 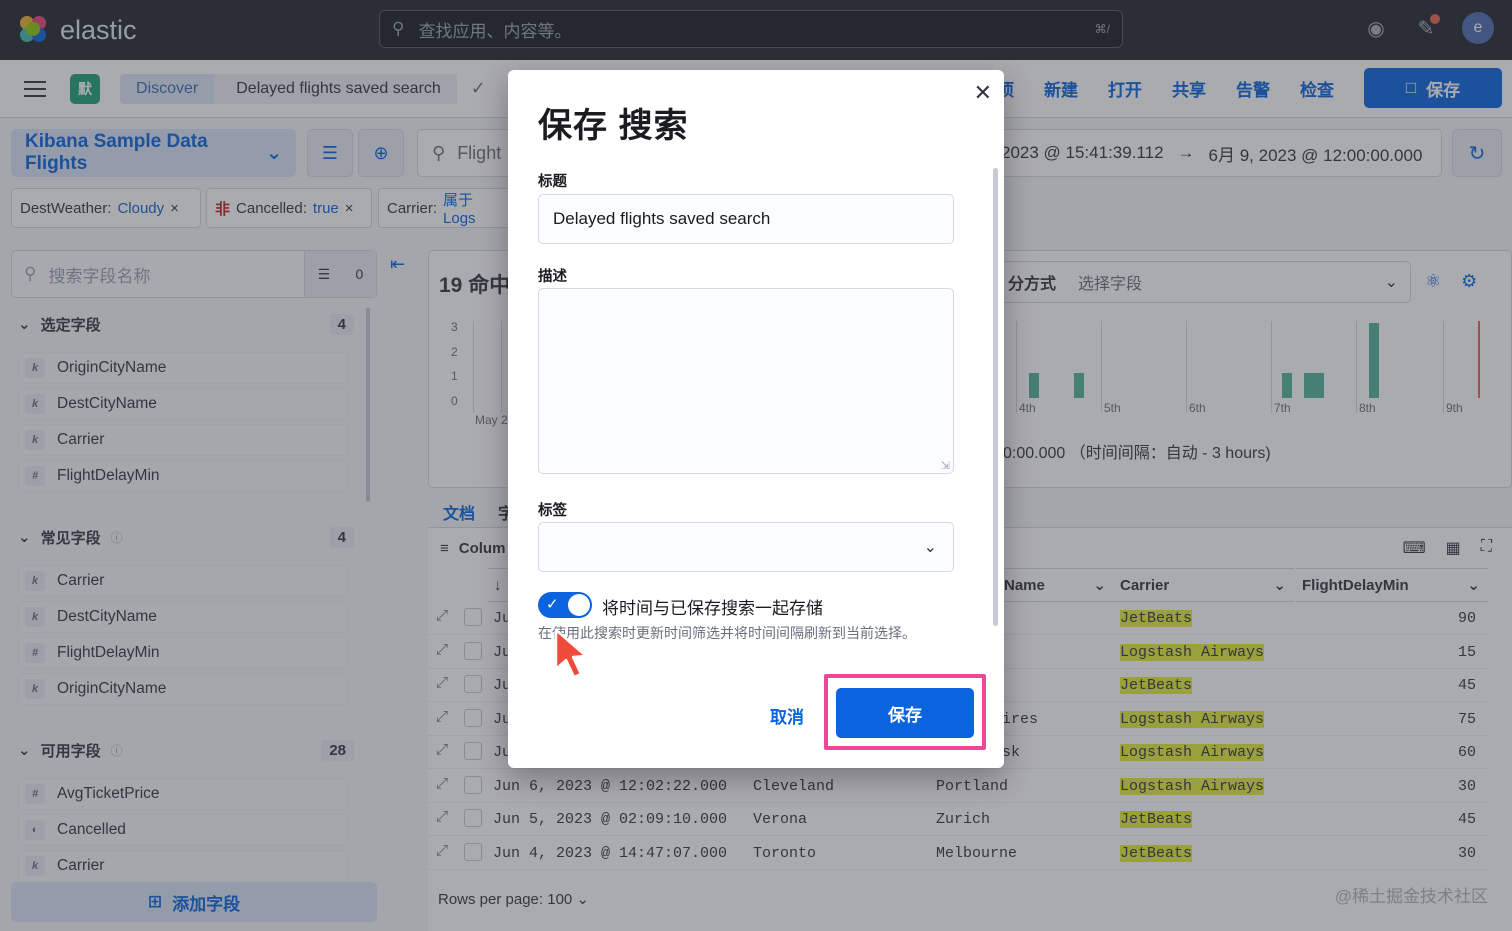 I want to click on title-input-value: Delayed flights saved search, so click(x=662, y=218).